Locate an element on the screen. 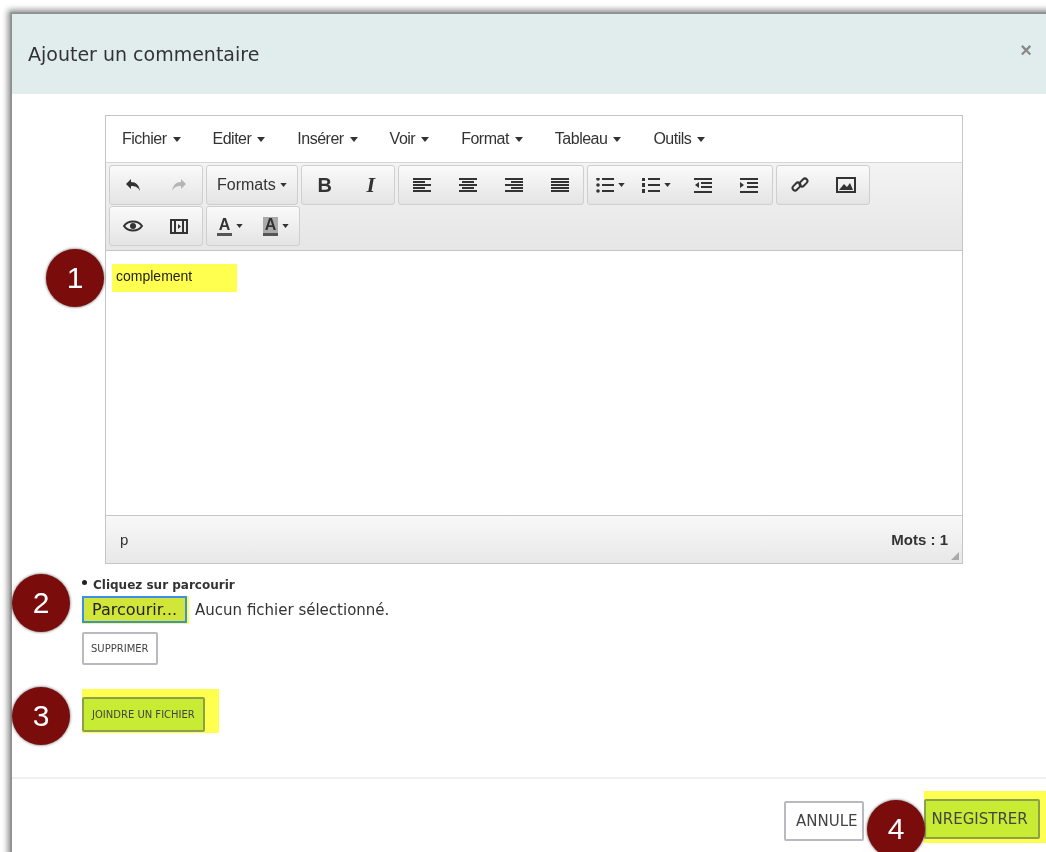 Image resolution: width=1046 pixels, height=852 pixels. word-count: Mots : 1 is located at coordinates (919, 539).